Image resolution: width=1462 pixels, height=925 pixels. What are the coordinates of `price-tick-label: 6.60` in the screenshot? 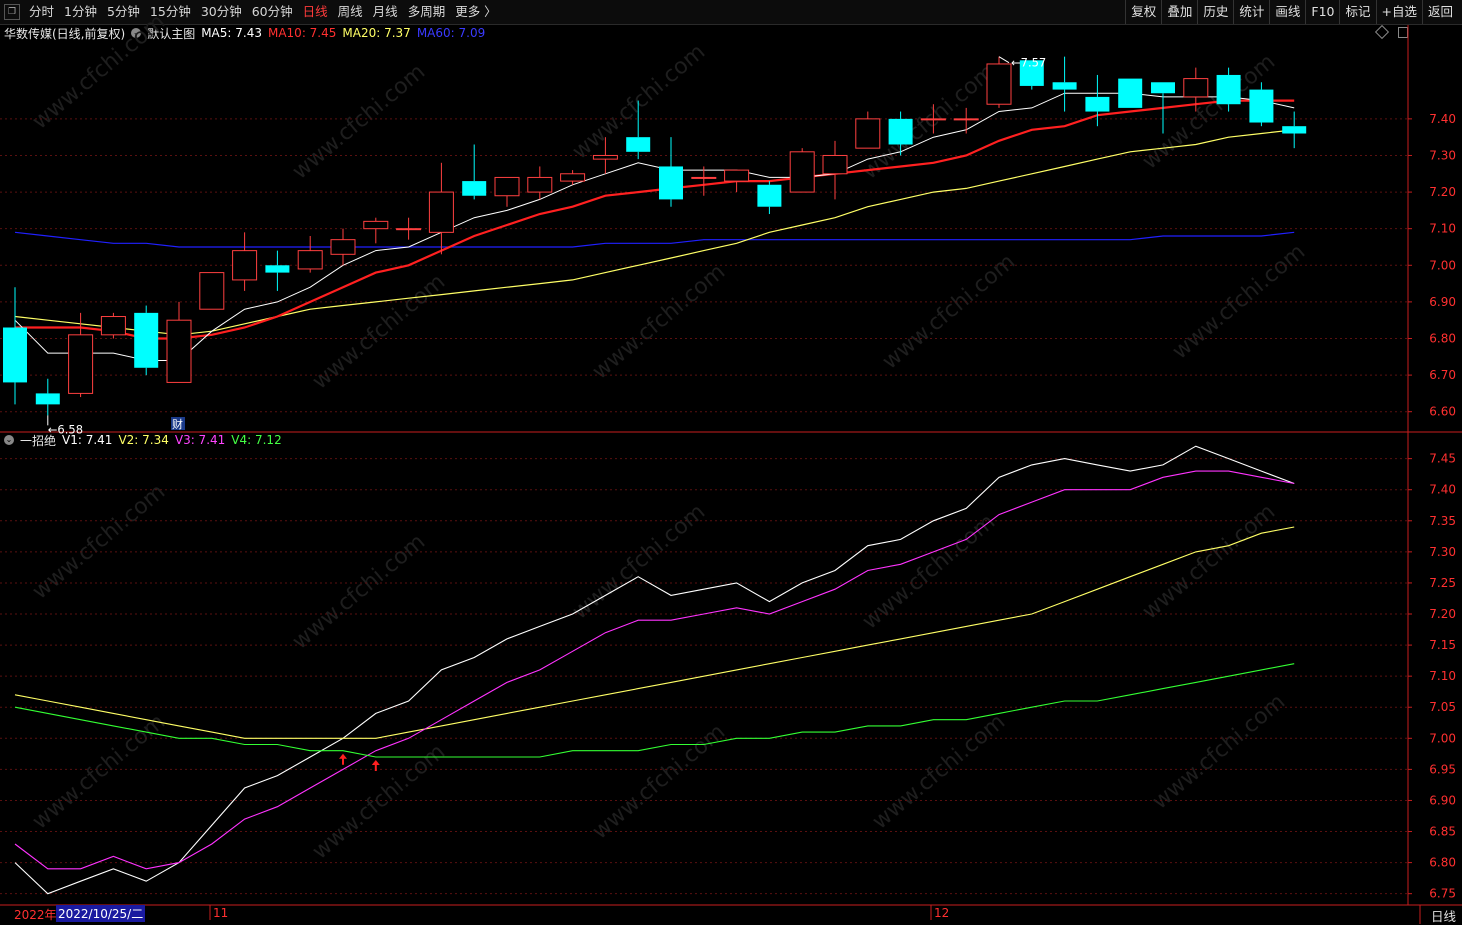 It's located at (1442, 412).